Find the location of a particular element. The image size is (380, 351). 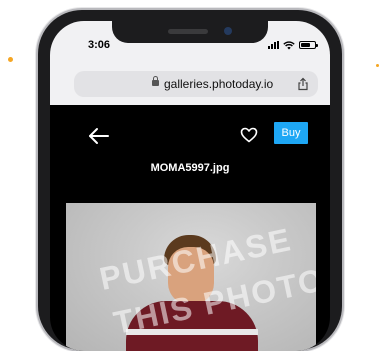

battery-icon is located at coordinates (308, 45).